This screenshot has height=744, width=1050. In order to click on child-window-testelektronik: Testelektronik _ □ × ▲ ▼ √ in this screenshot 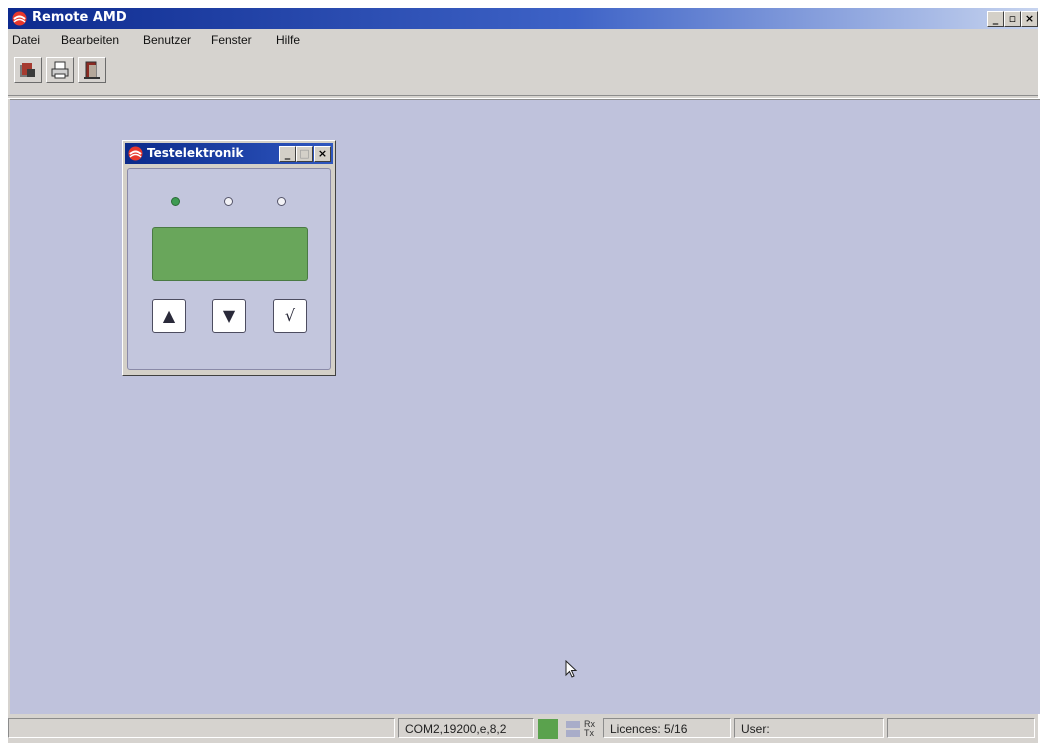, I will do `click(229, 258)`.